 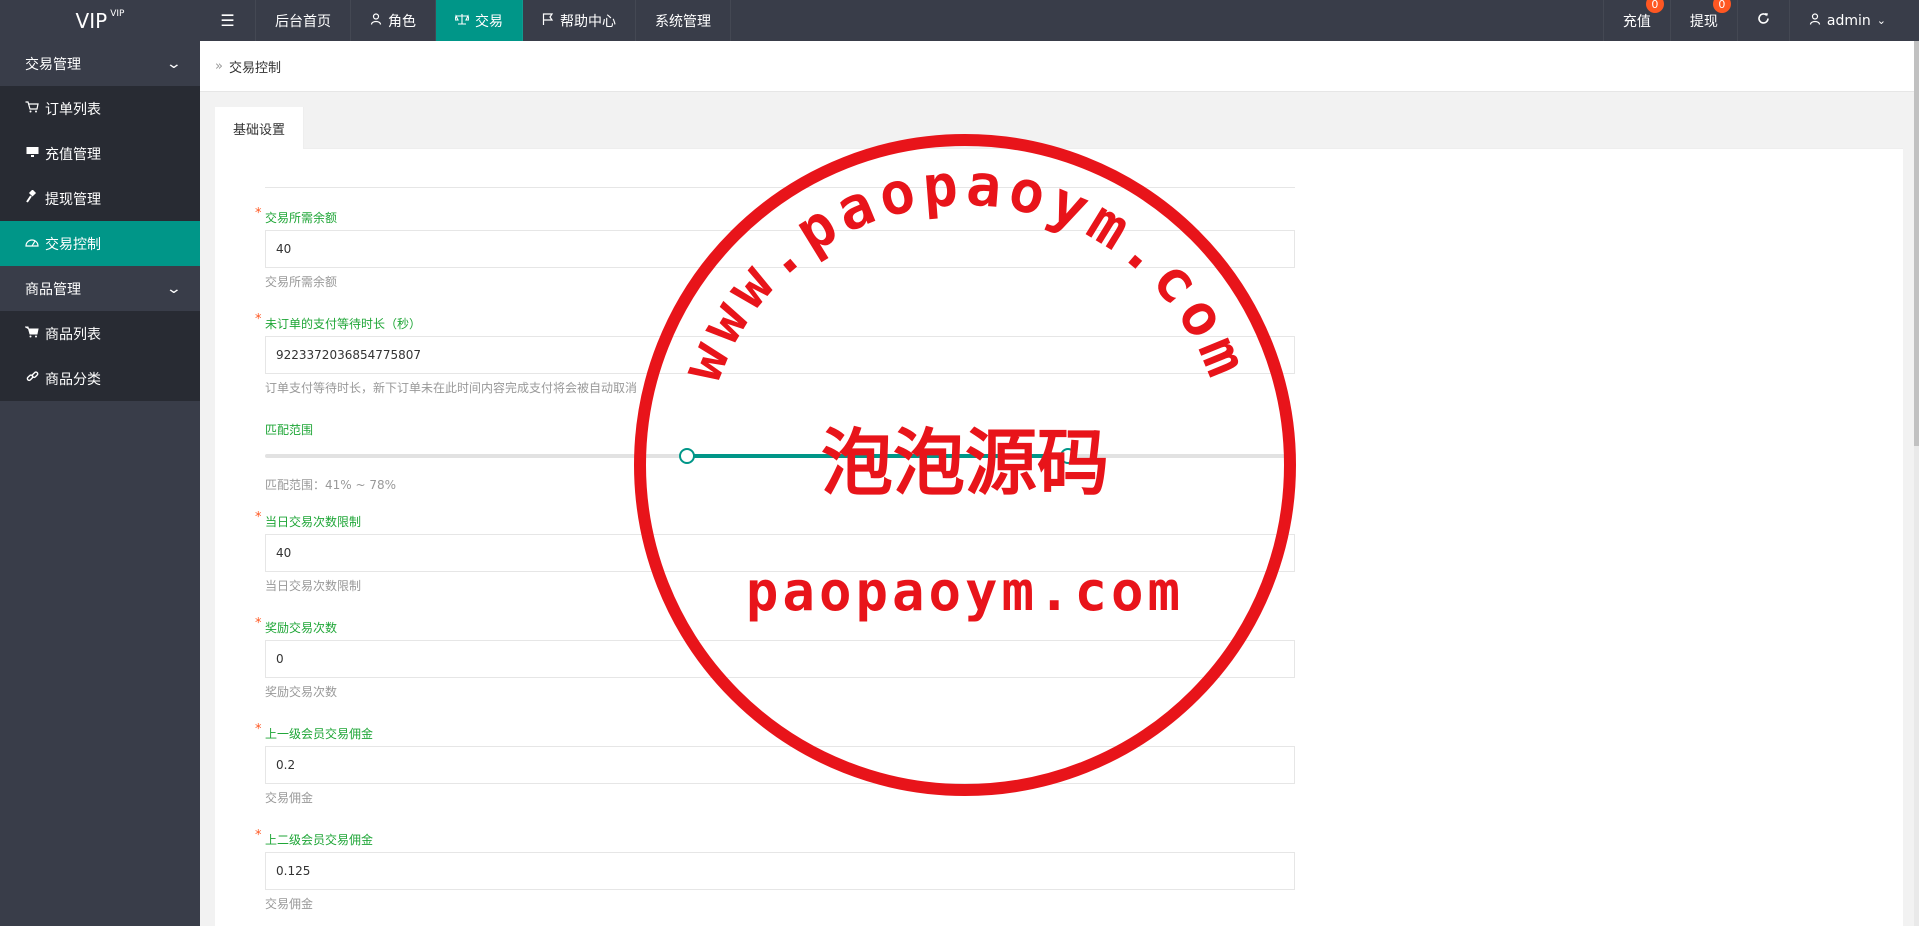 I want to click on nav-home: 后台首页, so click(x=303, y=20).